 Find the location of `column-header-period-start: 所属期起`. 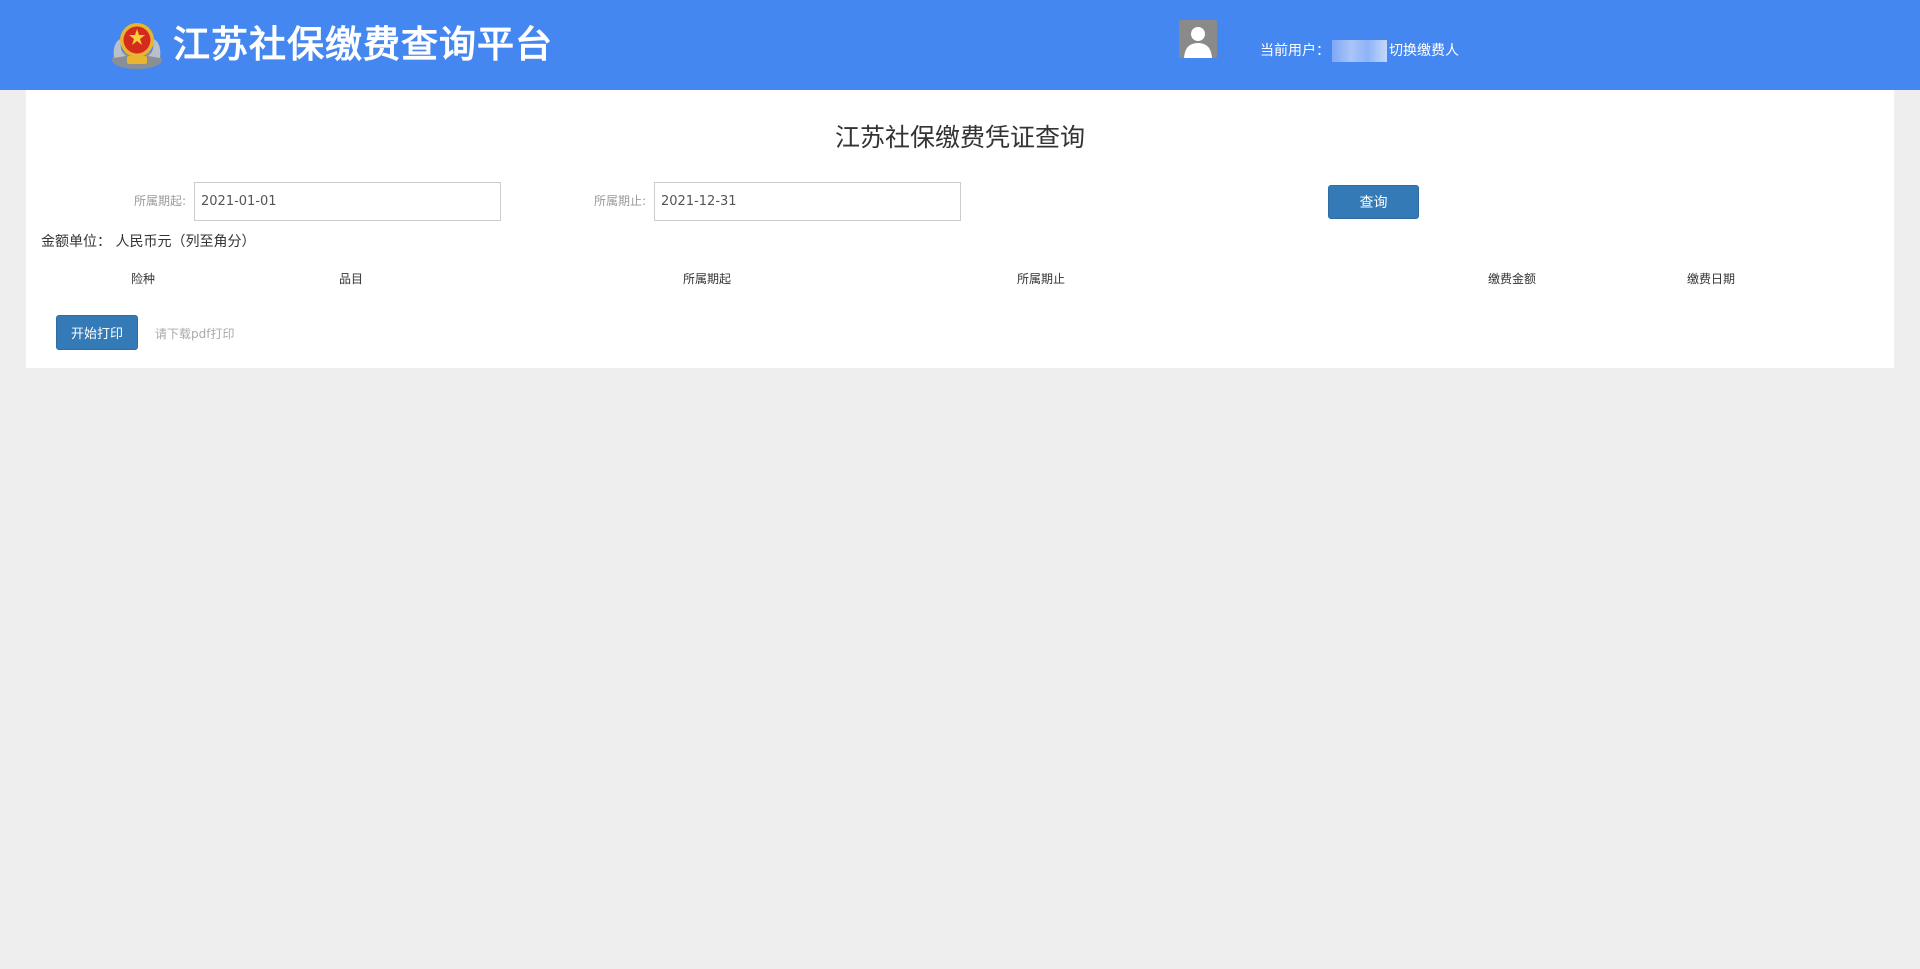

column-header-period-start: 所属期起 is located at coordinates (707, 279).